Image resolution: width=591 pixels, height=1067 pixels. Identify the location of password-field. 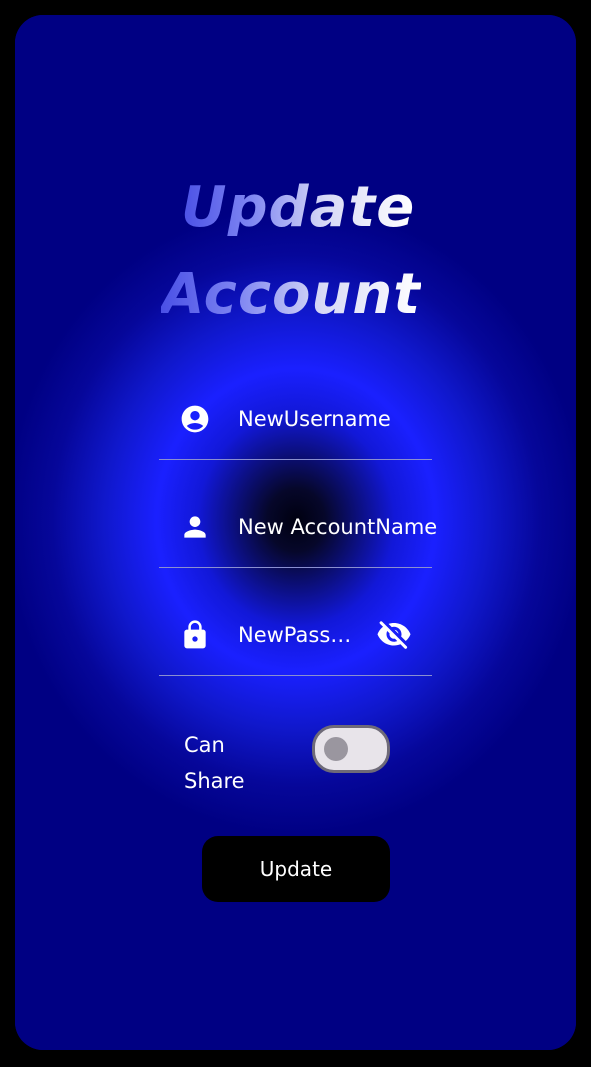
(295, 635).